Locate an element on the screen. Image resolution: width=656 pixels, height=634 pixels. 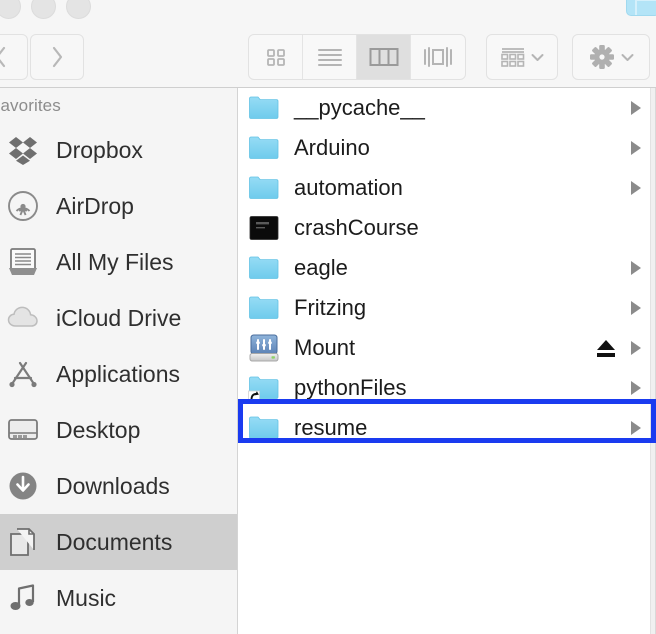
coverflow-view-button is located at coordinates (438, 57).